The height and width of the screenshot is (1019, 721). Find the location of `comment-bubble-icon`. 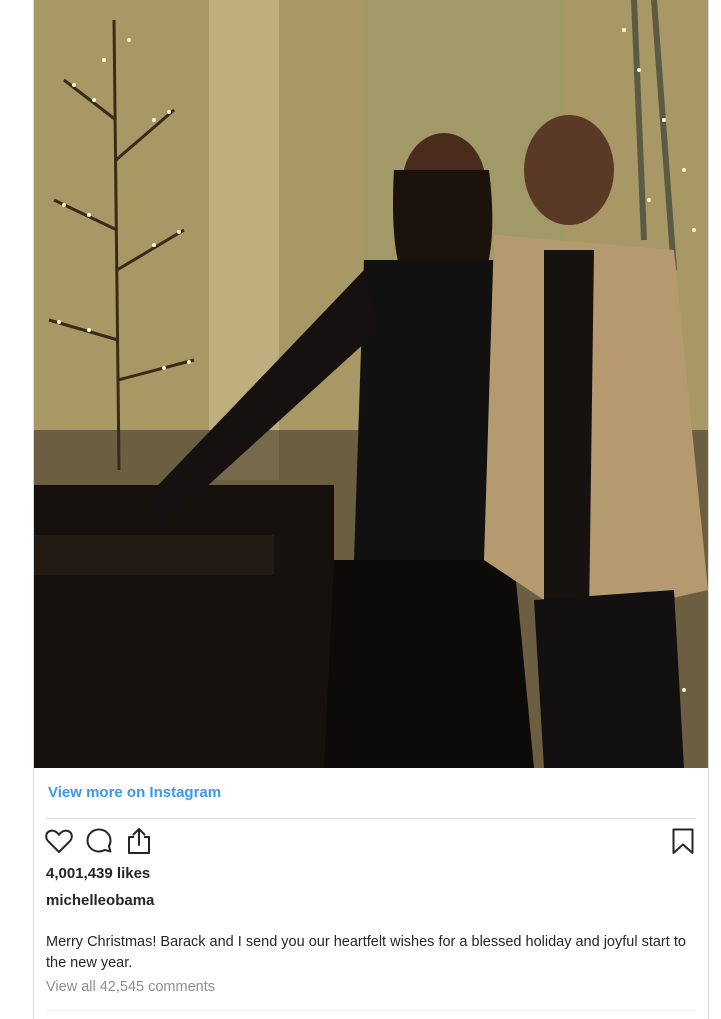

comment-bubble-icon is located at coordinates (99, 840).